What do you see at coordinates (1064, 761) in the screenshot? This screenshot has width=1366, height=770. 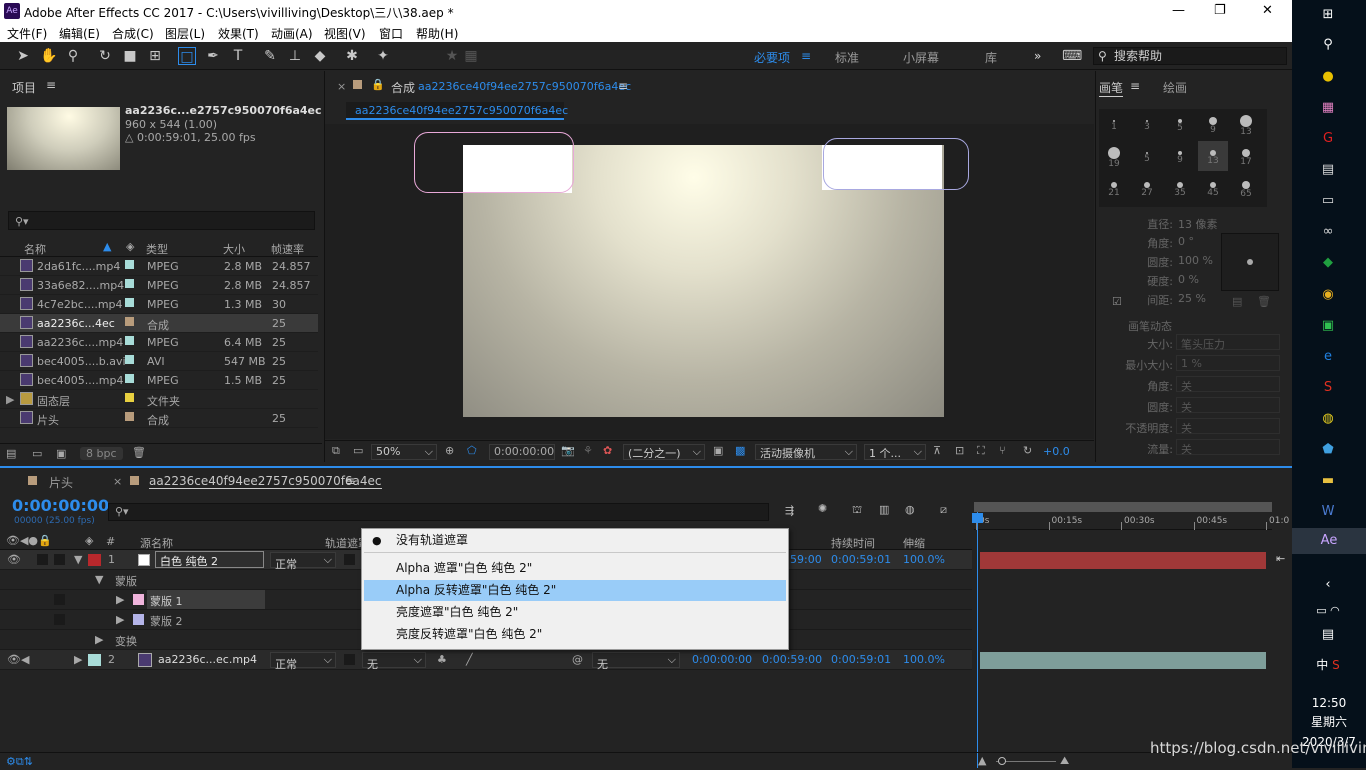 I see `zoom-in-icon: ⛰` at bounding box center [1064, 761].